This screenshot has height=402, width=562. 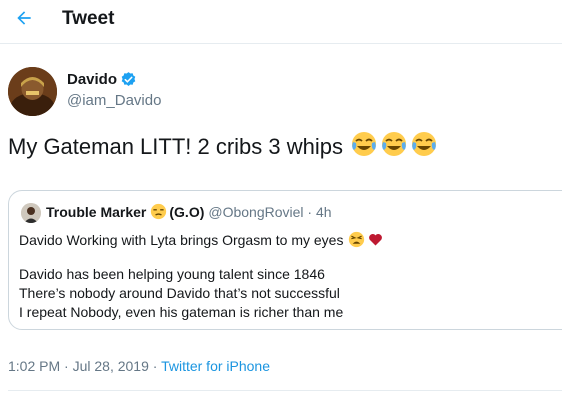 What do you see at coordinates (215, 366) in the screenshot?
I see `tweet-source-link: Twitter for iPhone` at bounding box center [215, 366].